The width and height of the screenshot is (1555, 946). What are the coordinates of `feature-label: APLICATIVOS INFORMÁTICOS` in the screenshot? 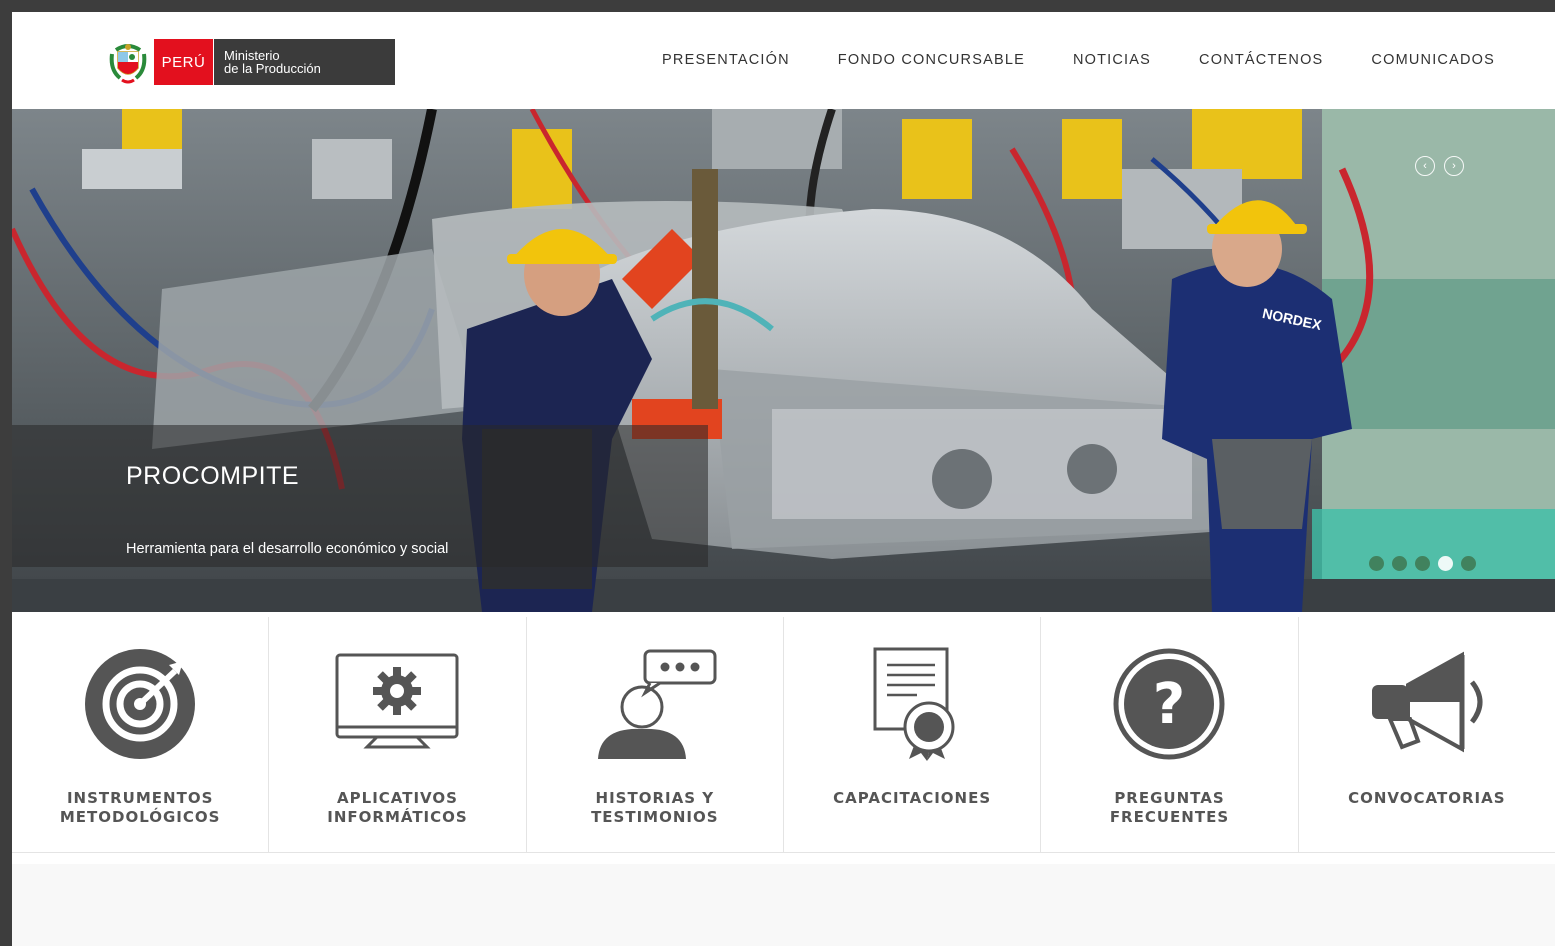 It's located at (397, 808).